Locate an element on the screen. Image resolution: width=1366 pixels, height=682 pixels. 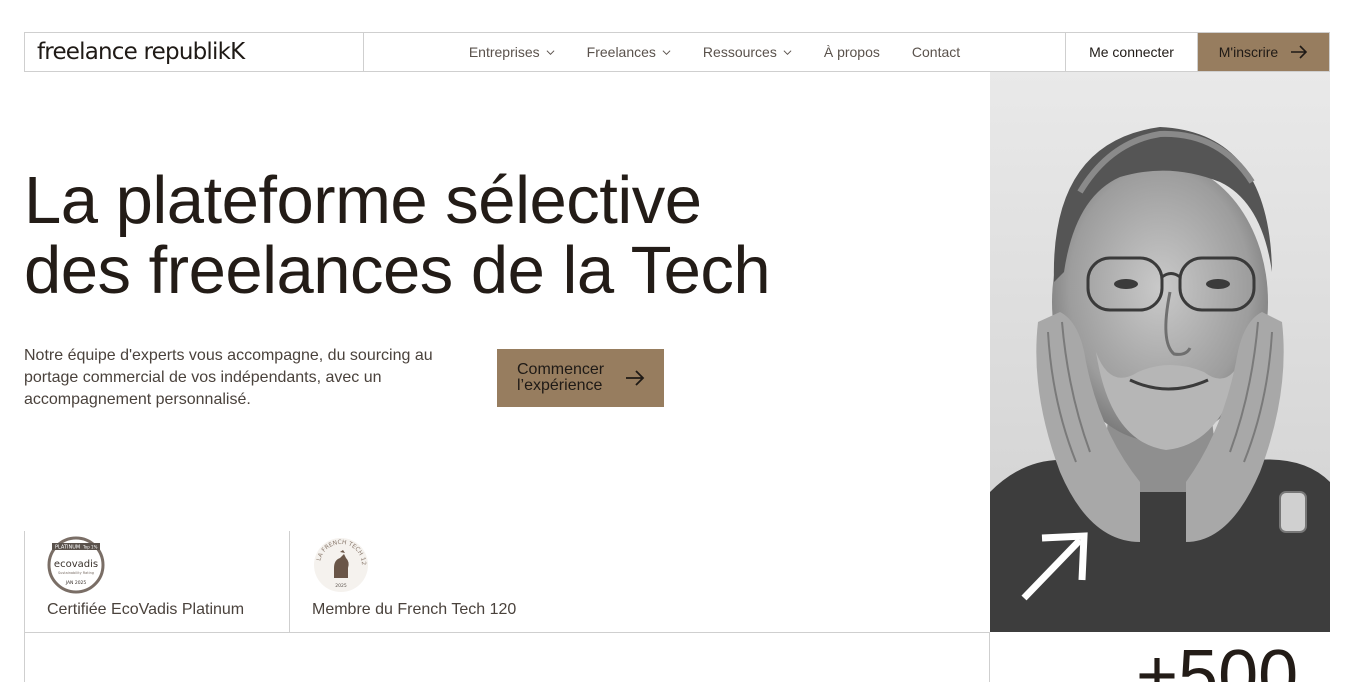
menu-item-label: Freelances is located at coordinates (621, 52).